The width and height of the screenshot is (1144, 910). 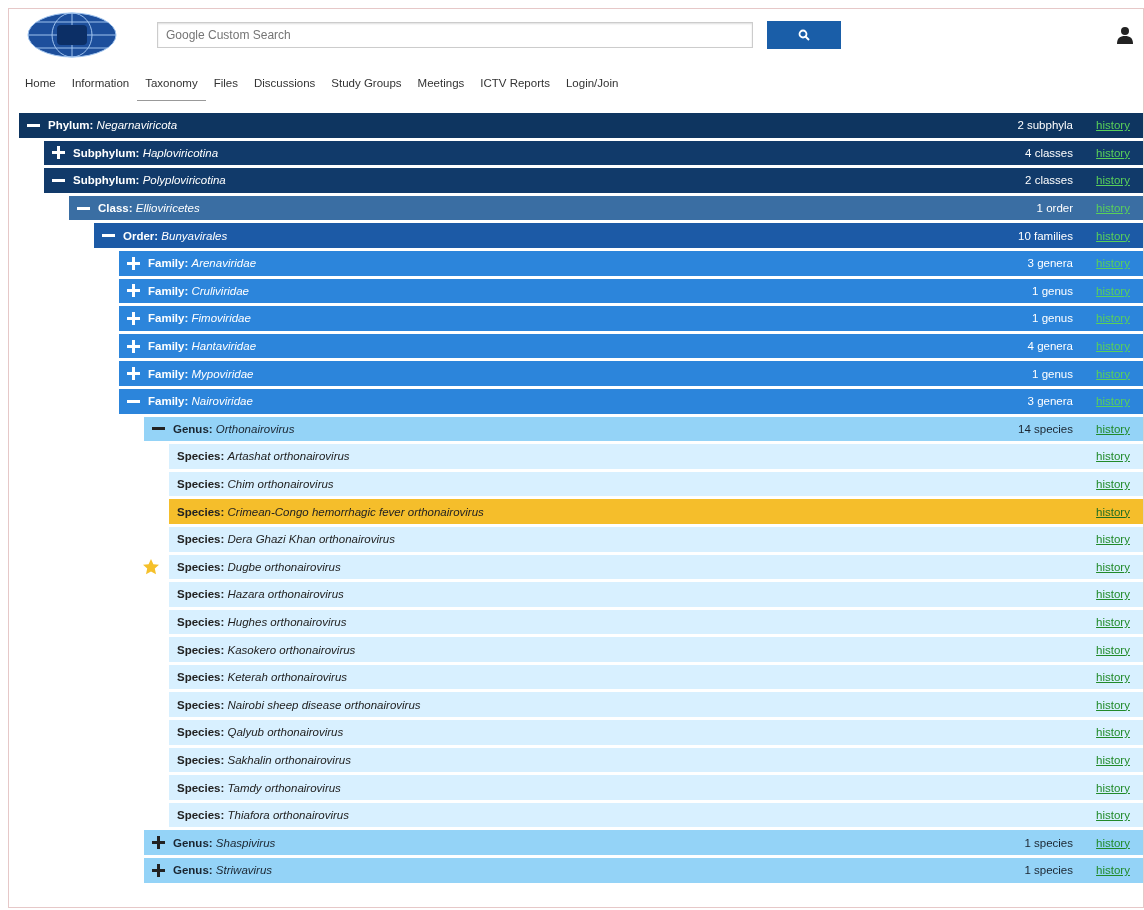 I want to click on nav-tab: Files, so click(x=225, y=86).